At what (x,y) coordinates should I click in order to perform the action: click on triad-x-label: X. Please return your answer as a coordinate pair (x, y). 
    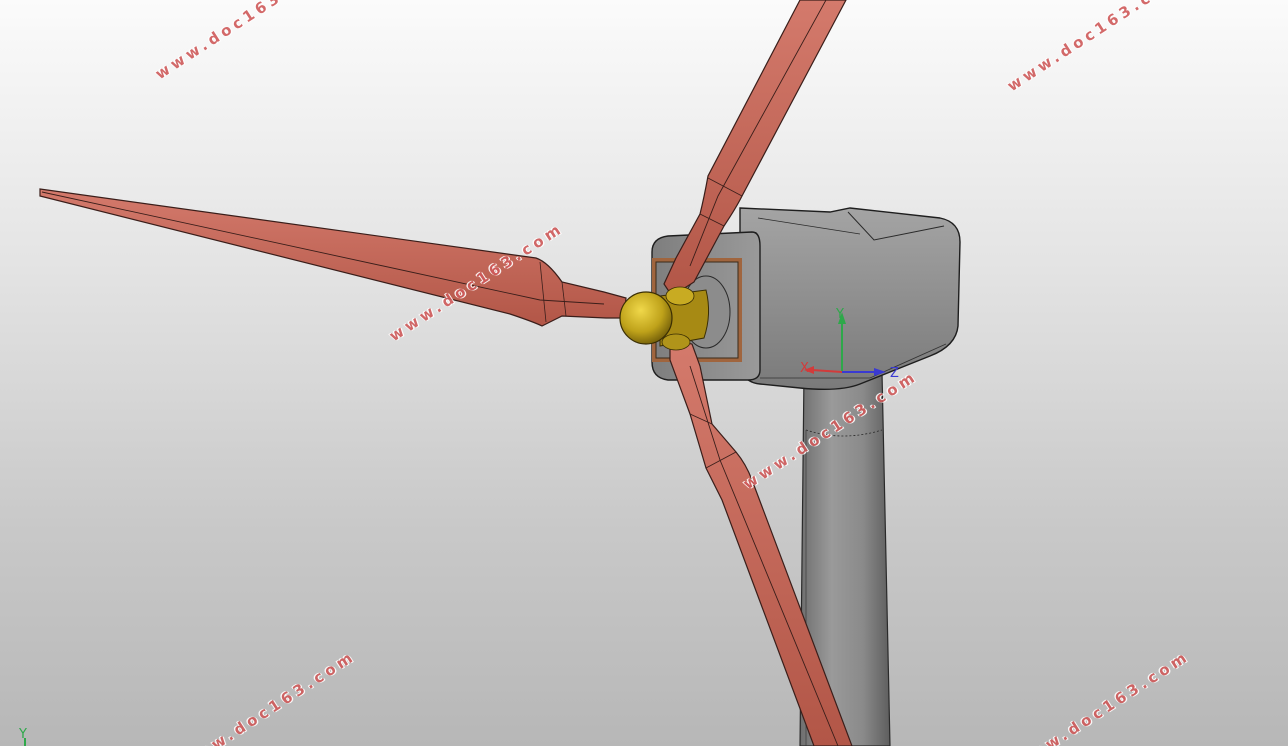
    Looking at the image, I should click on (804, 368).